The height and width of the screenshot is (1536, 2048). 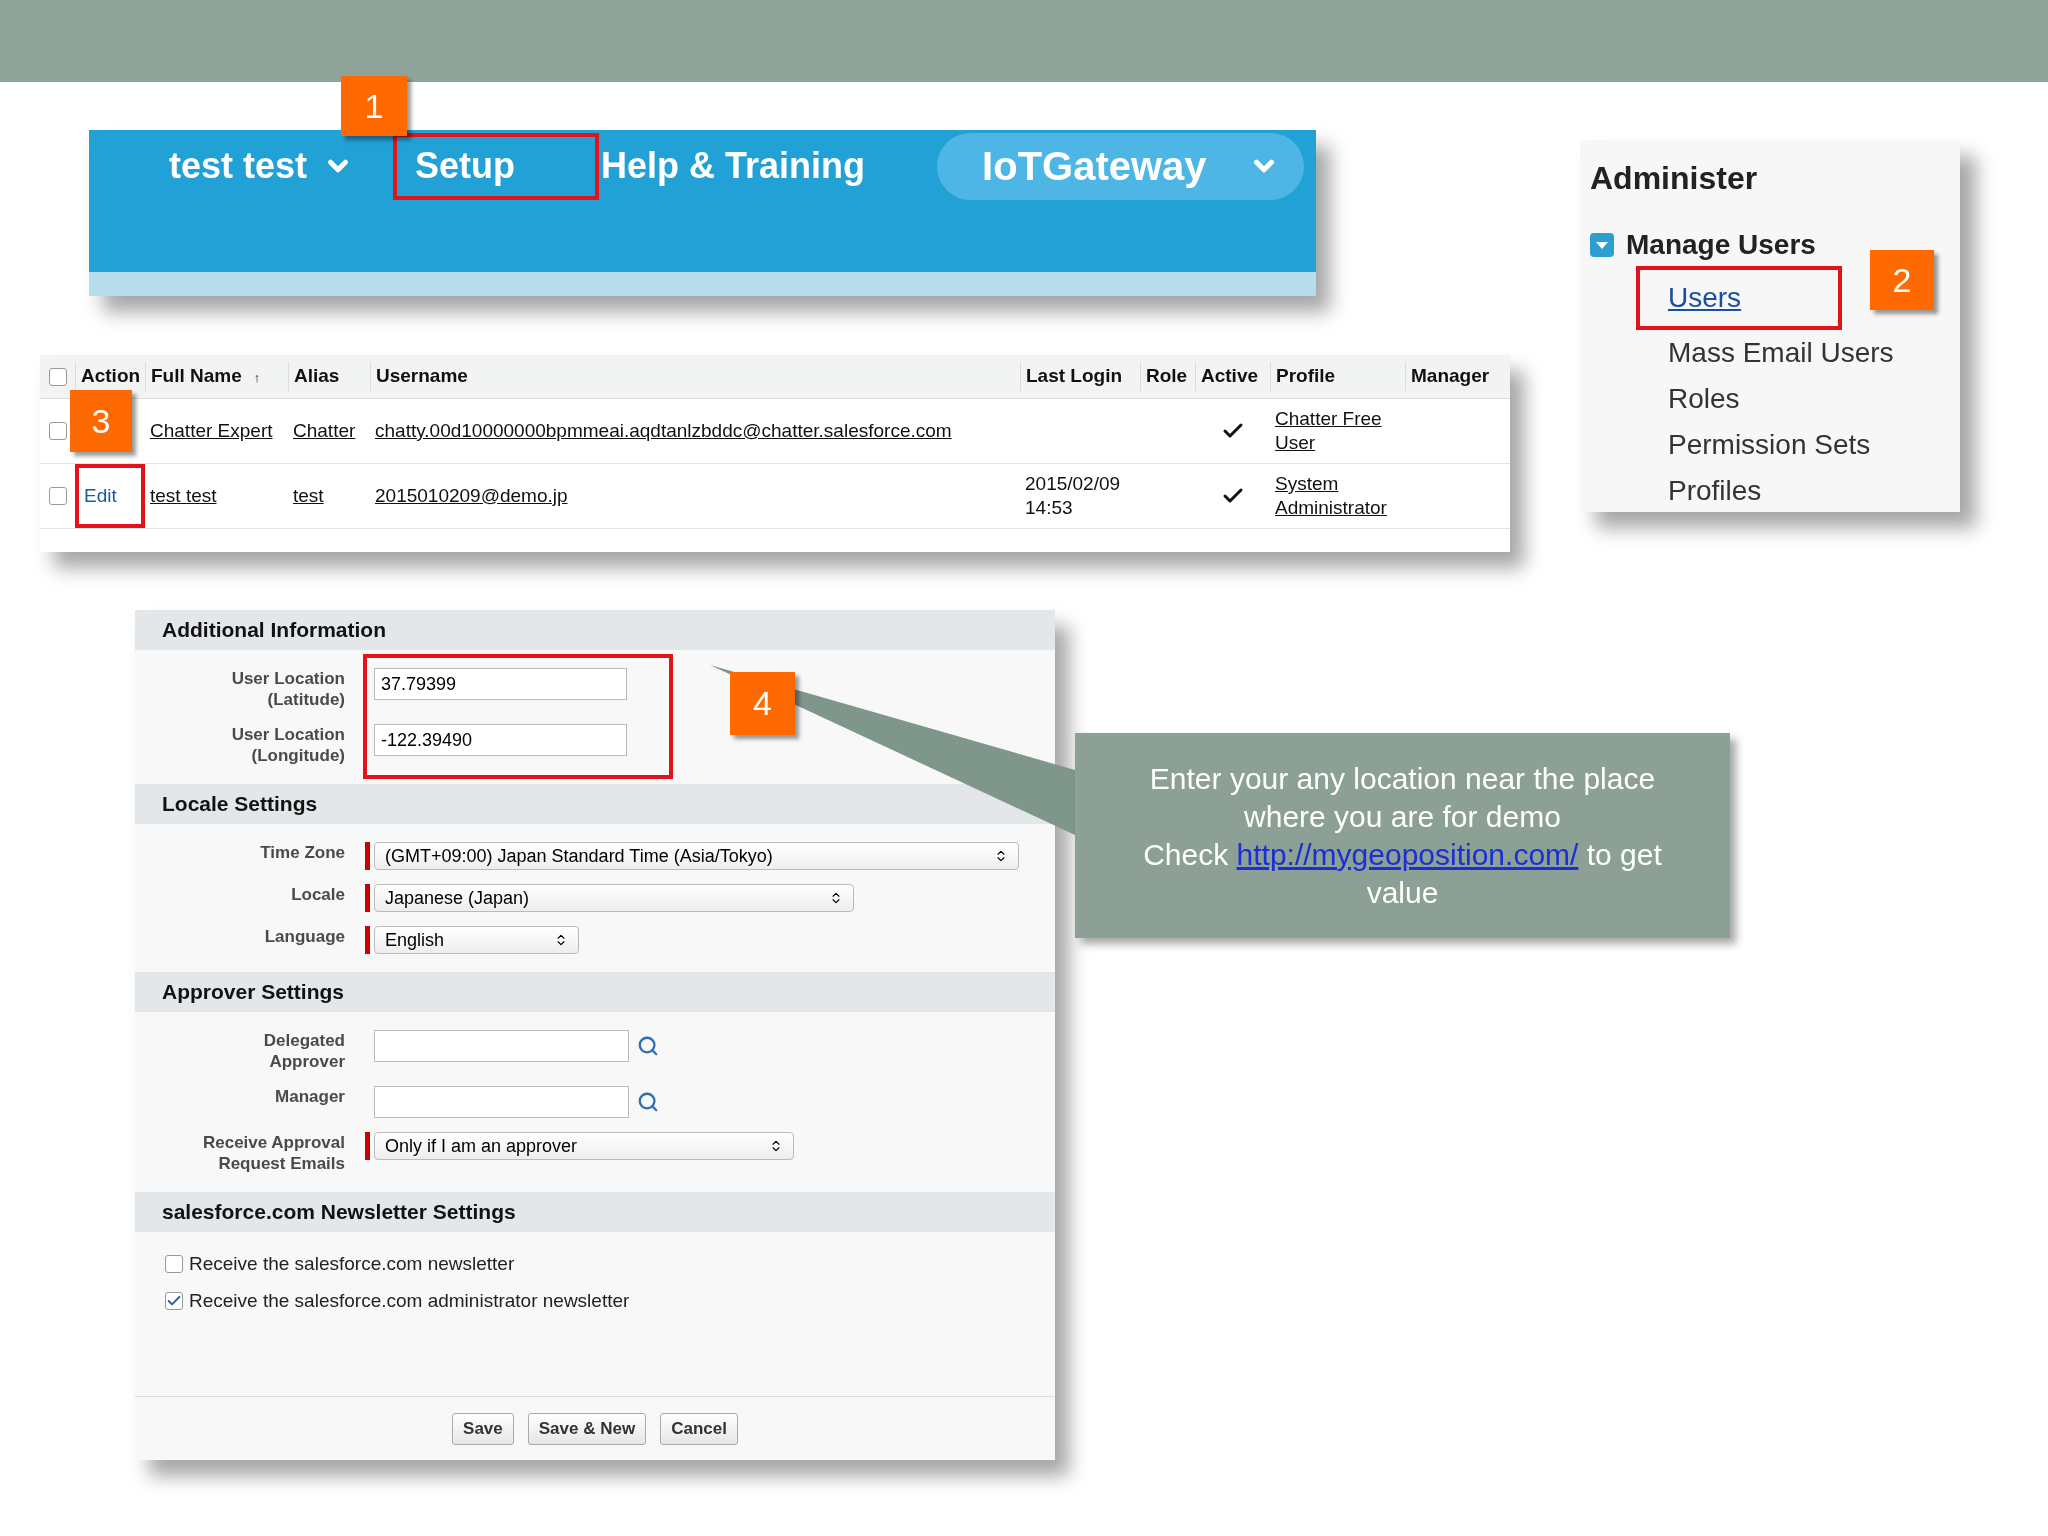 What do you see at coordinates (500, 740) in the screenshot?
I see `input-field: -122.39490` at bounding box center [500, 740].